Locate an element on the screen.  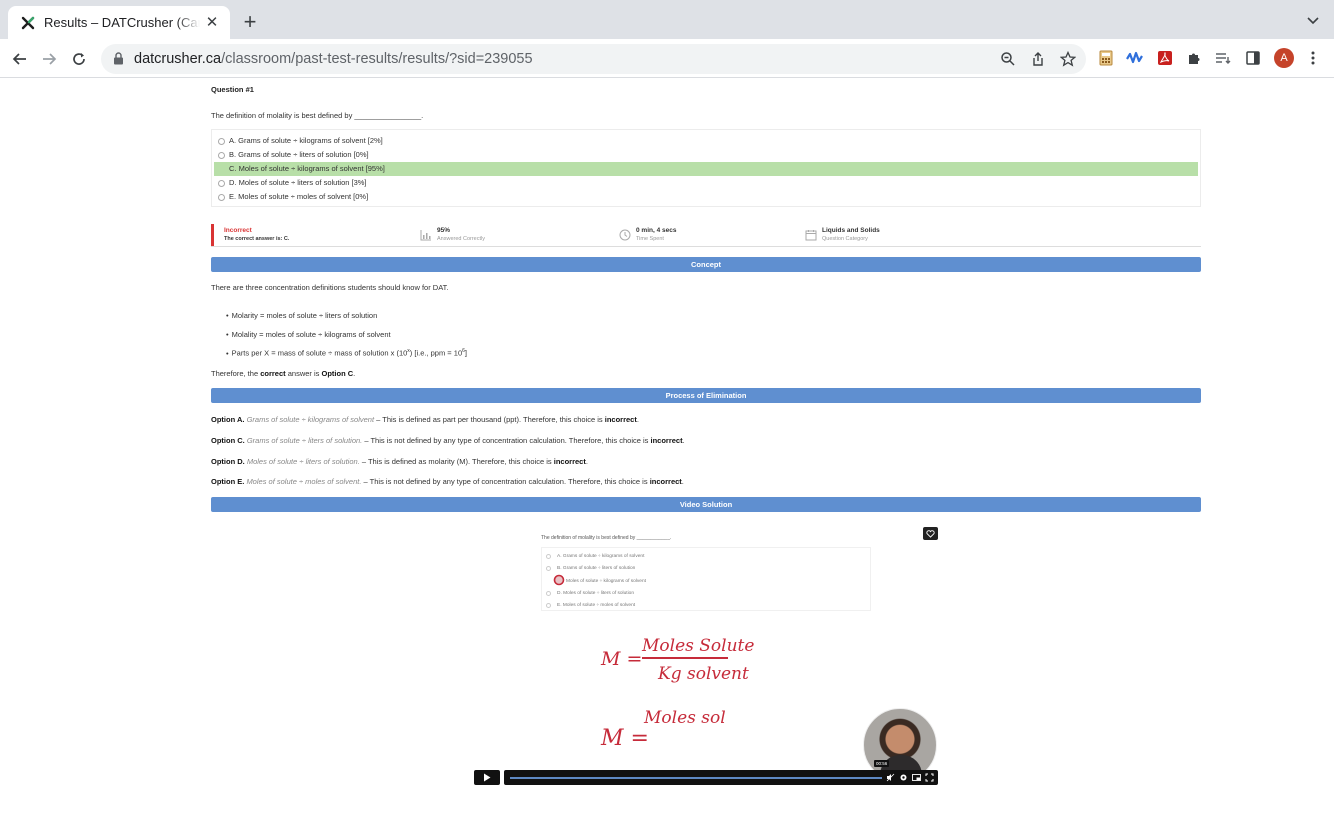
status-label: Incorrect is located at coordinates (238, 230).